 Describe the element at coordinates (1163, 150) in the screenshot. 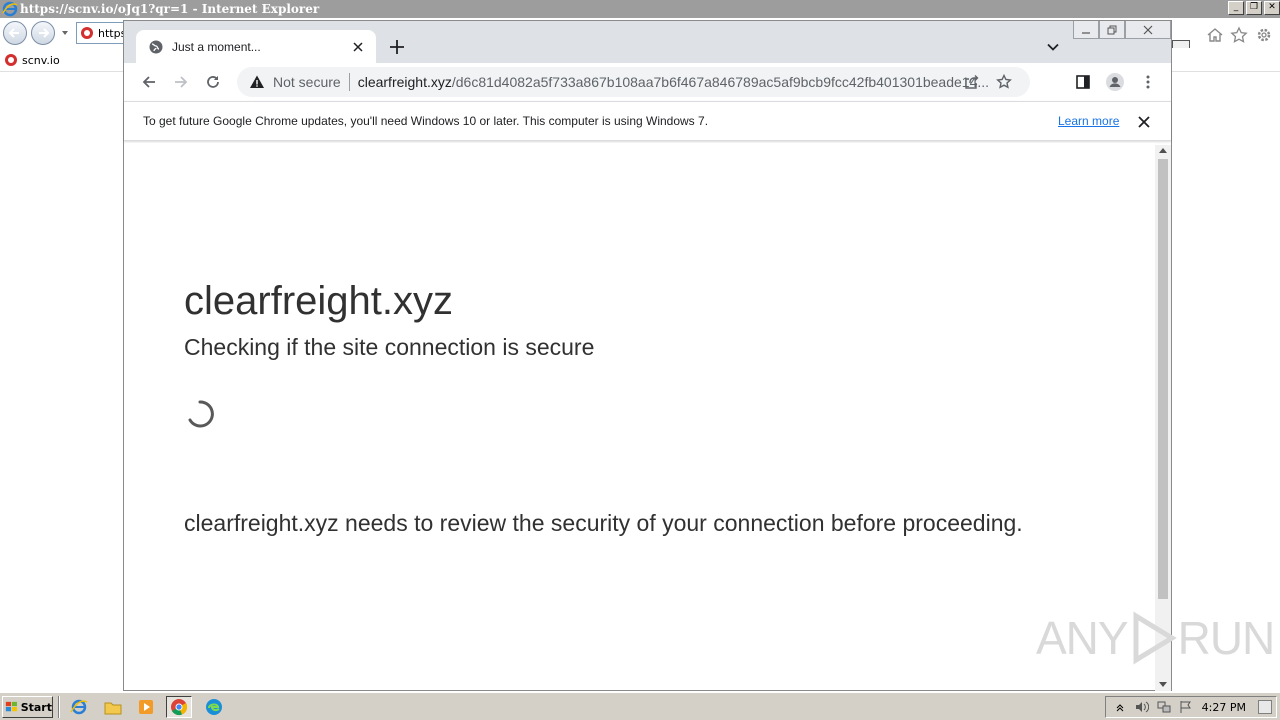

I see `scroll-up-arrow-icon` at that location.